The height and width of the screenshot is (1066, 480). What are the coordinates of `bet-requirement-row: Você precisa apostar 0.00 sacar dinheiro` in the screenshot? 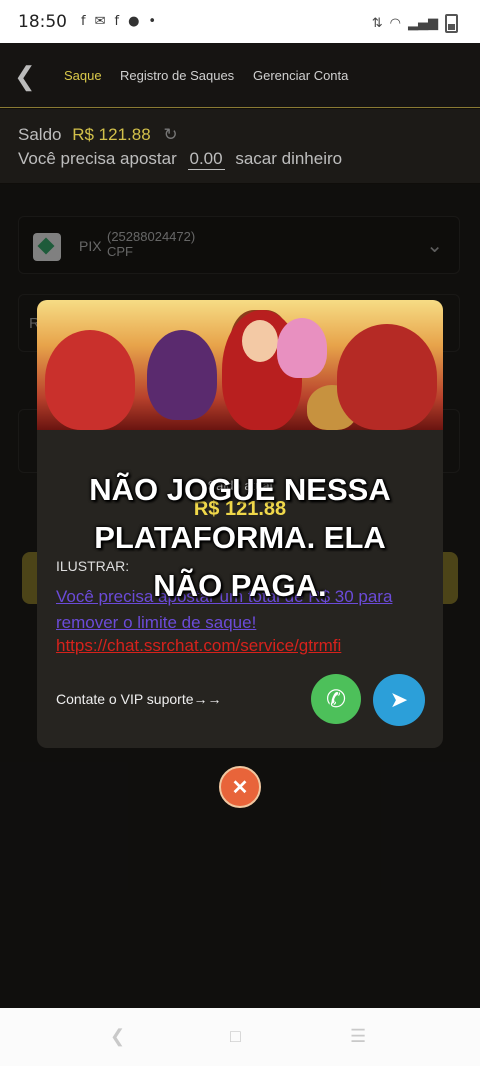 It's located at (180, 159).